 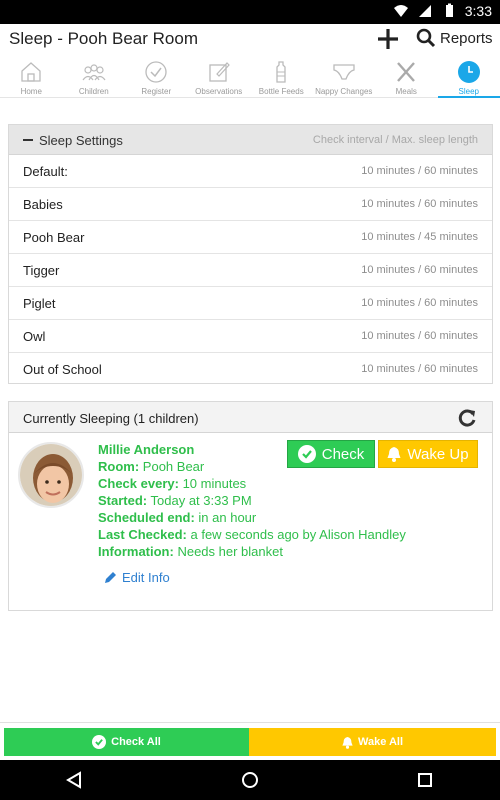 What do you see at coordinates (111, 418) in the screenshot?
I see `currently-sleeping-title: Currently Sleeping (1 children)` at bounding box center [111, 418].